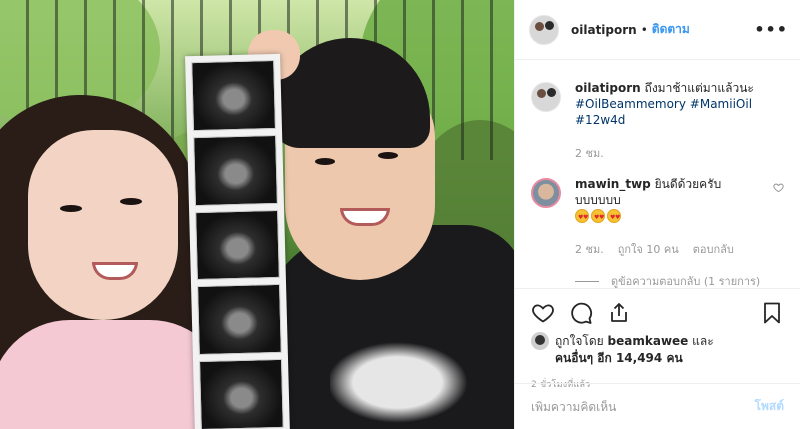 This screenshot has width=800, height=429. I want to click on header-username: oilatiporn, so click(604, 30).